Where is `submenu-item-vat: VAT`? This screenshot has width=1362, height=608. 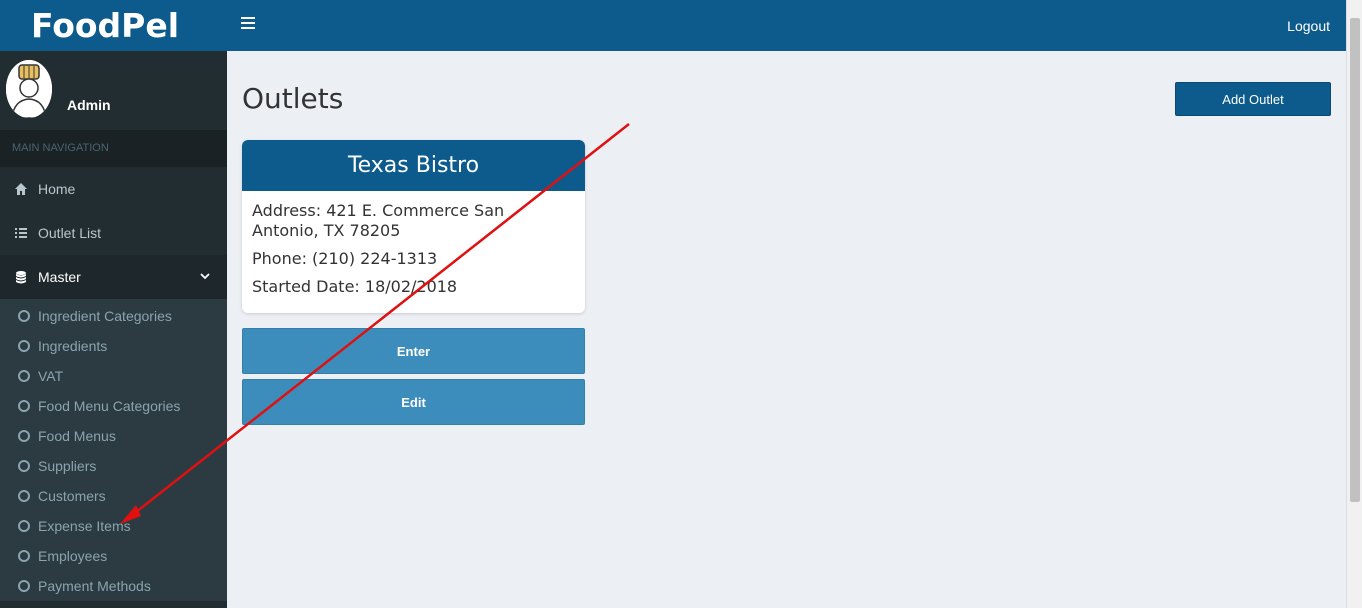 submenu-item-vat: VAT is located at coordinates (113, 376).